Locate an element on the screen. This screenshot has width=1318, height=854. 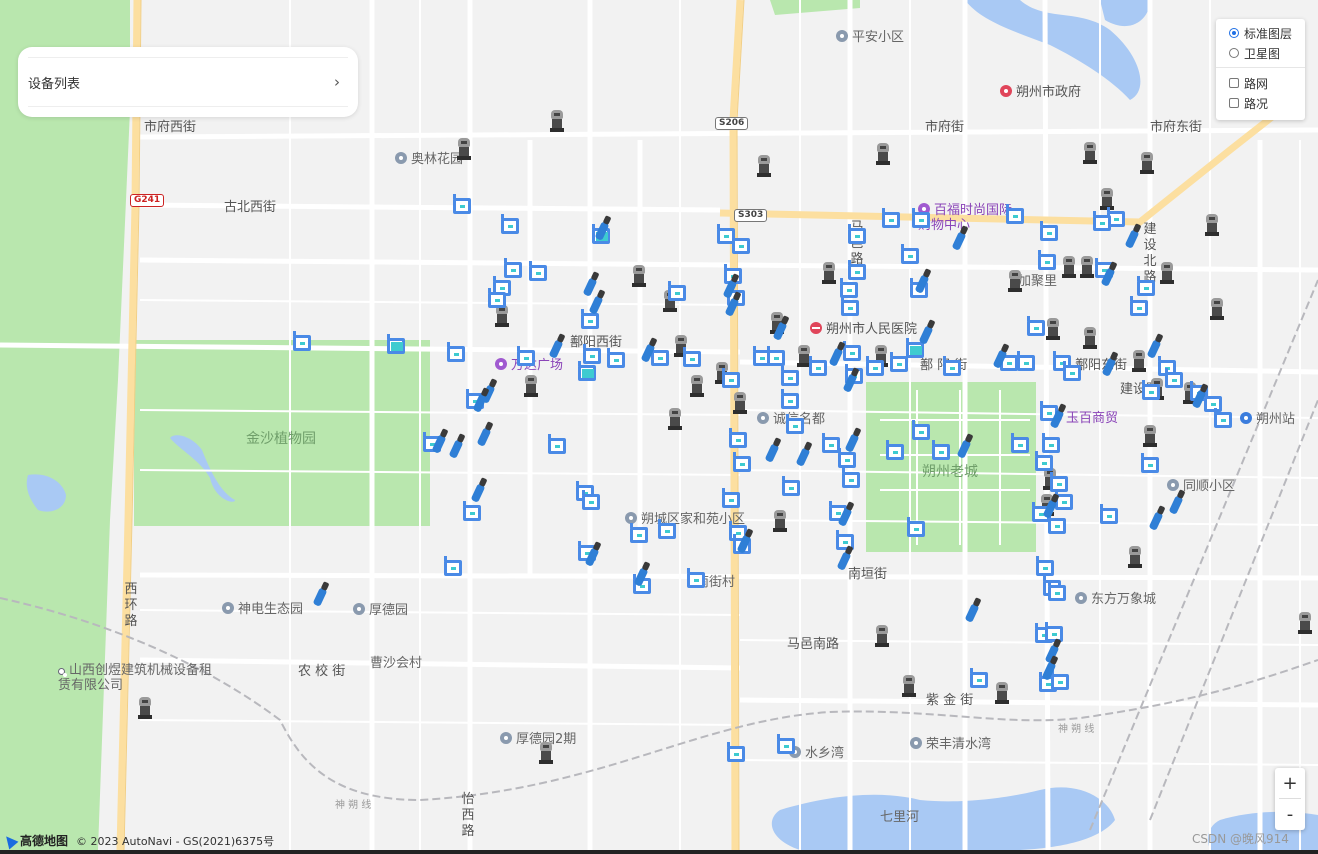
poi-shuixiangwan: 水乡湾 is located at coordinates (816, 753).